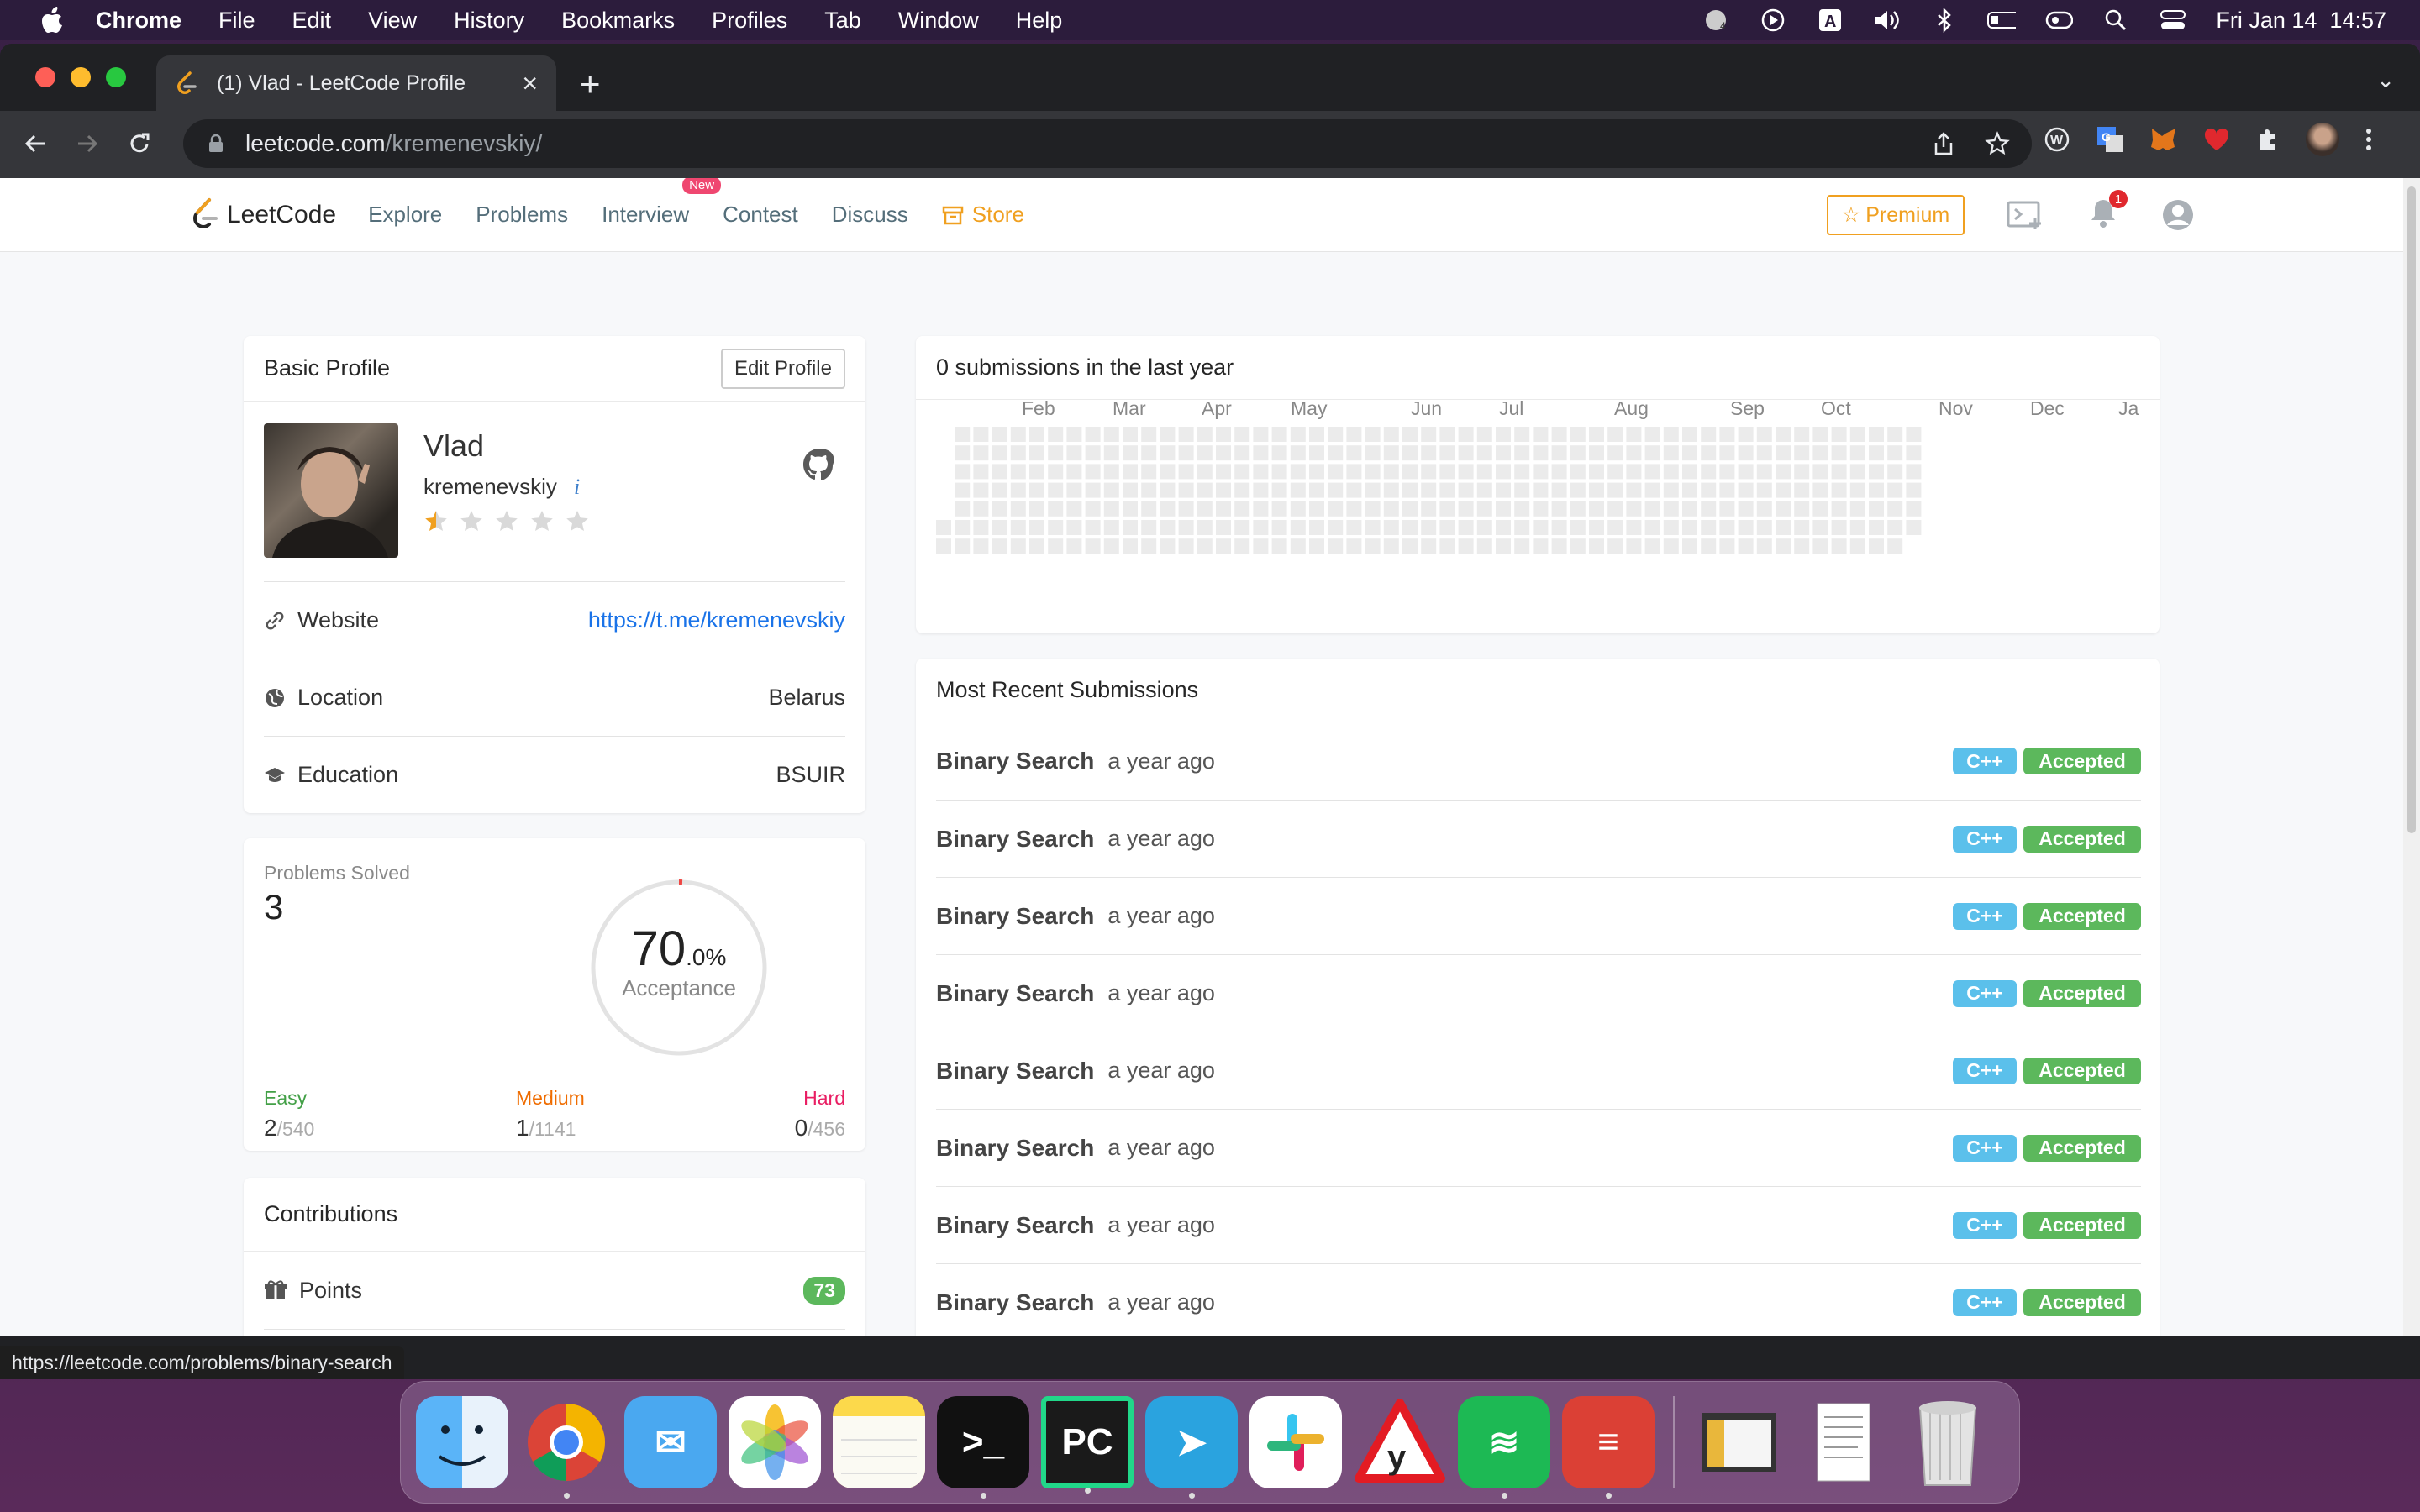 This screenshot has height=1512, width=2420. I want to click on menu-profiles: Profiles, so click(749, 21).